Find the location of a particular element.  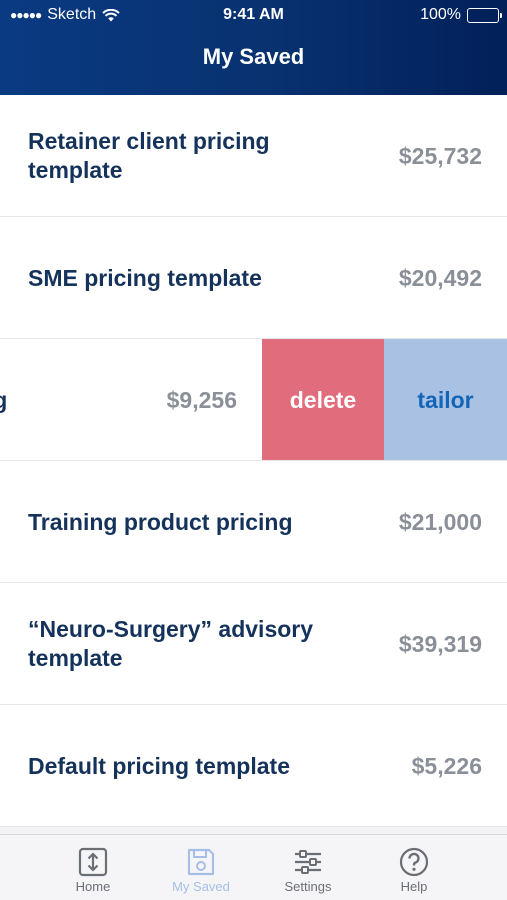

list-item: Default pricing template $5,226 is located at coordinates (253, 766).